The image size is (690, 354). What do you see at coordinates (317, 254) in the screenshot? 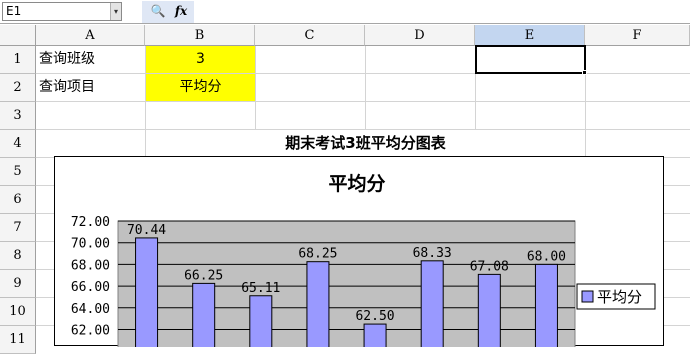
I see `data-label: 68.25` at bounding box center [317, 254].